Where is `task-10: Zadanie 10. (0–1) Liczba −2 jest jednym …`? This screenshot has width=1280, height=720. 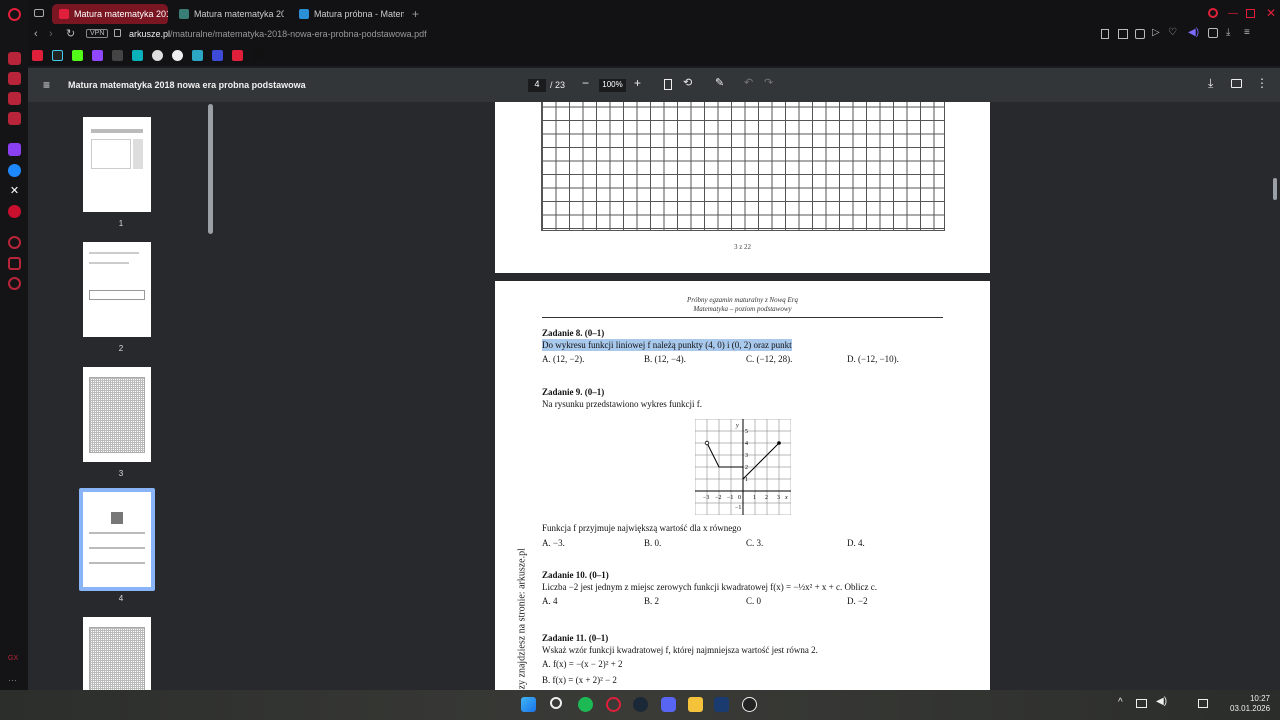
task-10: Zadanie 10. (0–1) Liczba −2 jest jednym … is located at coordinates (709, 581).